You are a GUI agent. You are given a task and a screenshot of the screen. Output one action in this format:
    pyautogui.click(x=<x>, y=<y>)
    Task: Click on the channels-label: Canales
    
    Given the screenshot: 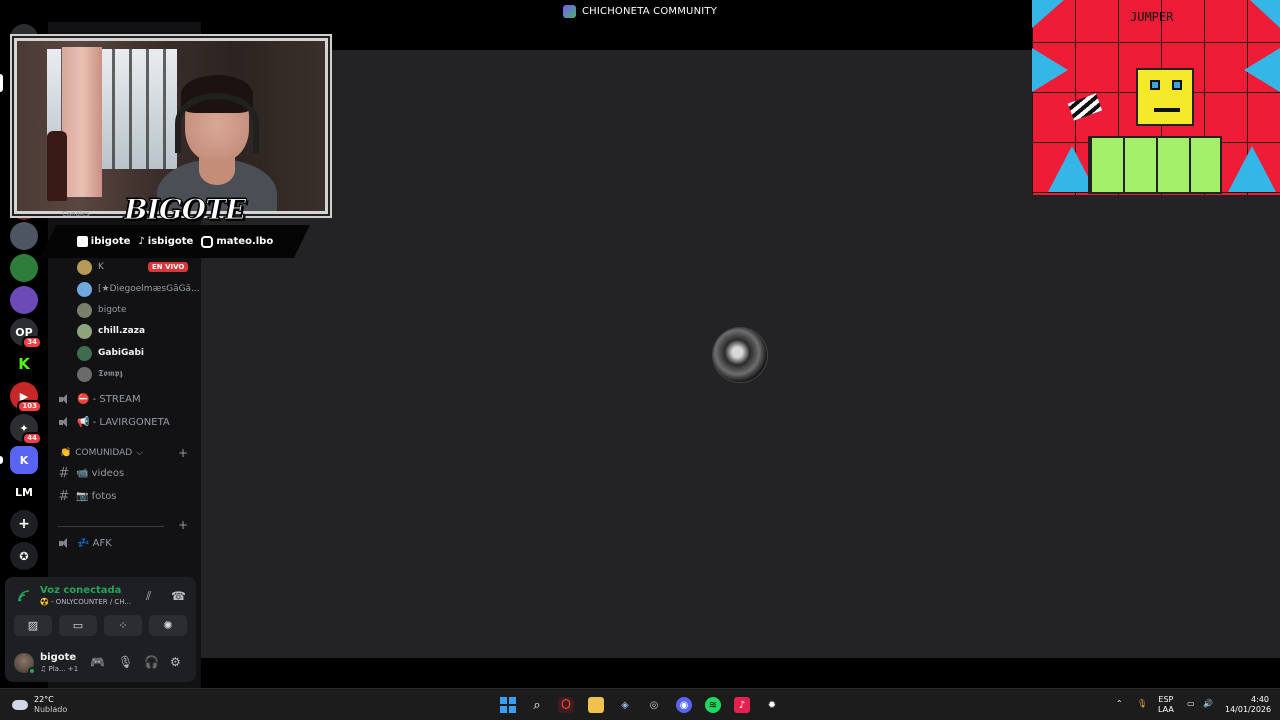 What is the action you would take?
    pyautogui.click(x=76, y=214)
    